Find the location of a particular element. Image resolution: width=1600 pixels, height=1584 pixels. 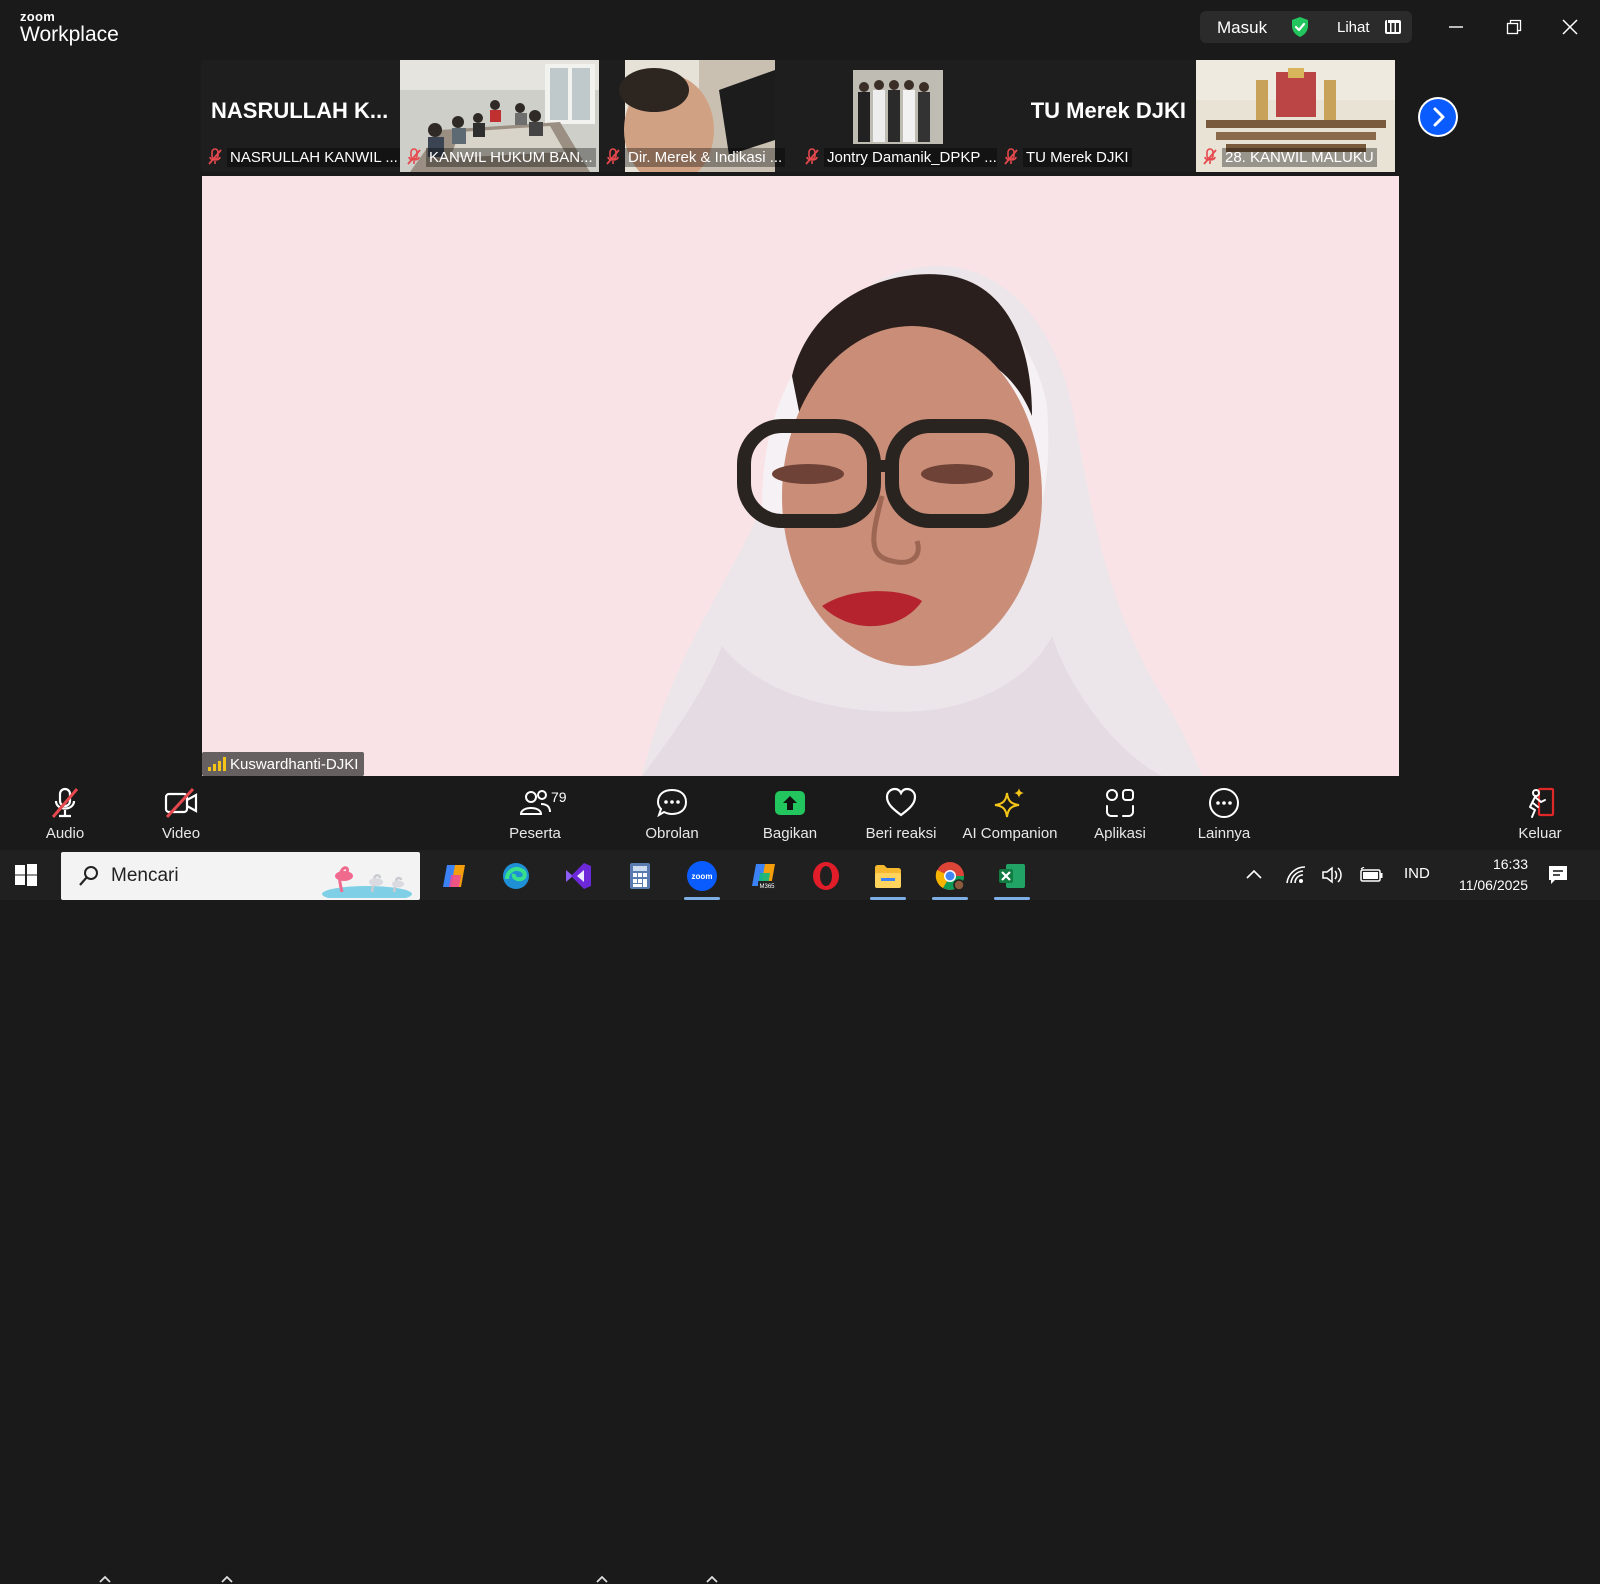

active-speaker-label: Kuswardhanti-DJKI is located at coordinates (283, 764).